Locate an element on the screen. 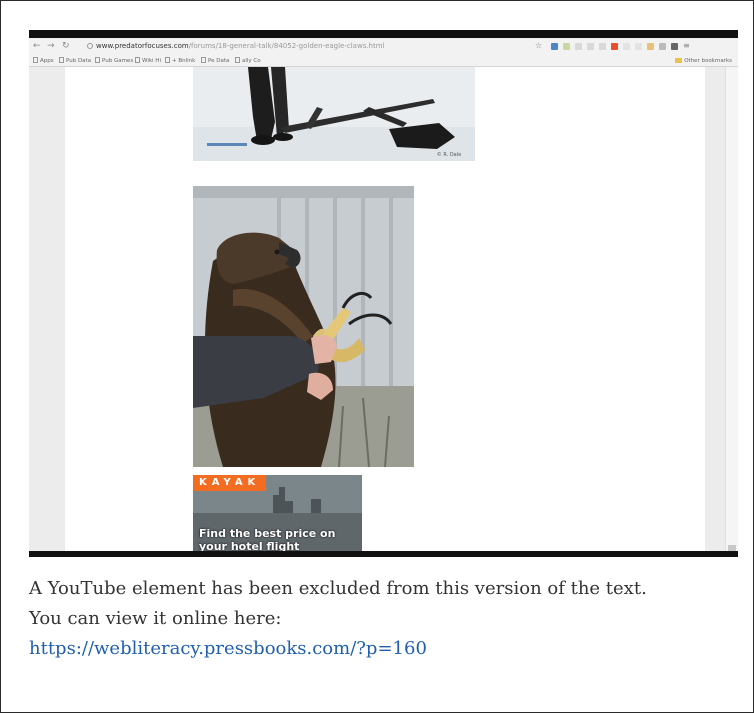 The width and height of the screenshot is (754, 713). bookmark-item: Pub Games is located at coordinates (114, 61).